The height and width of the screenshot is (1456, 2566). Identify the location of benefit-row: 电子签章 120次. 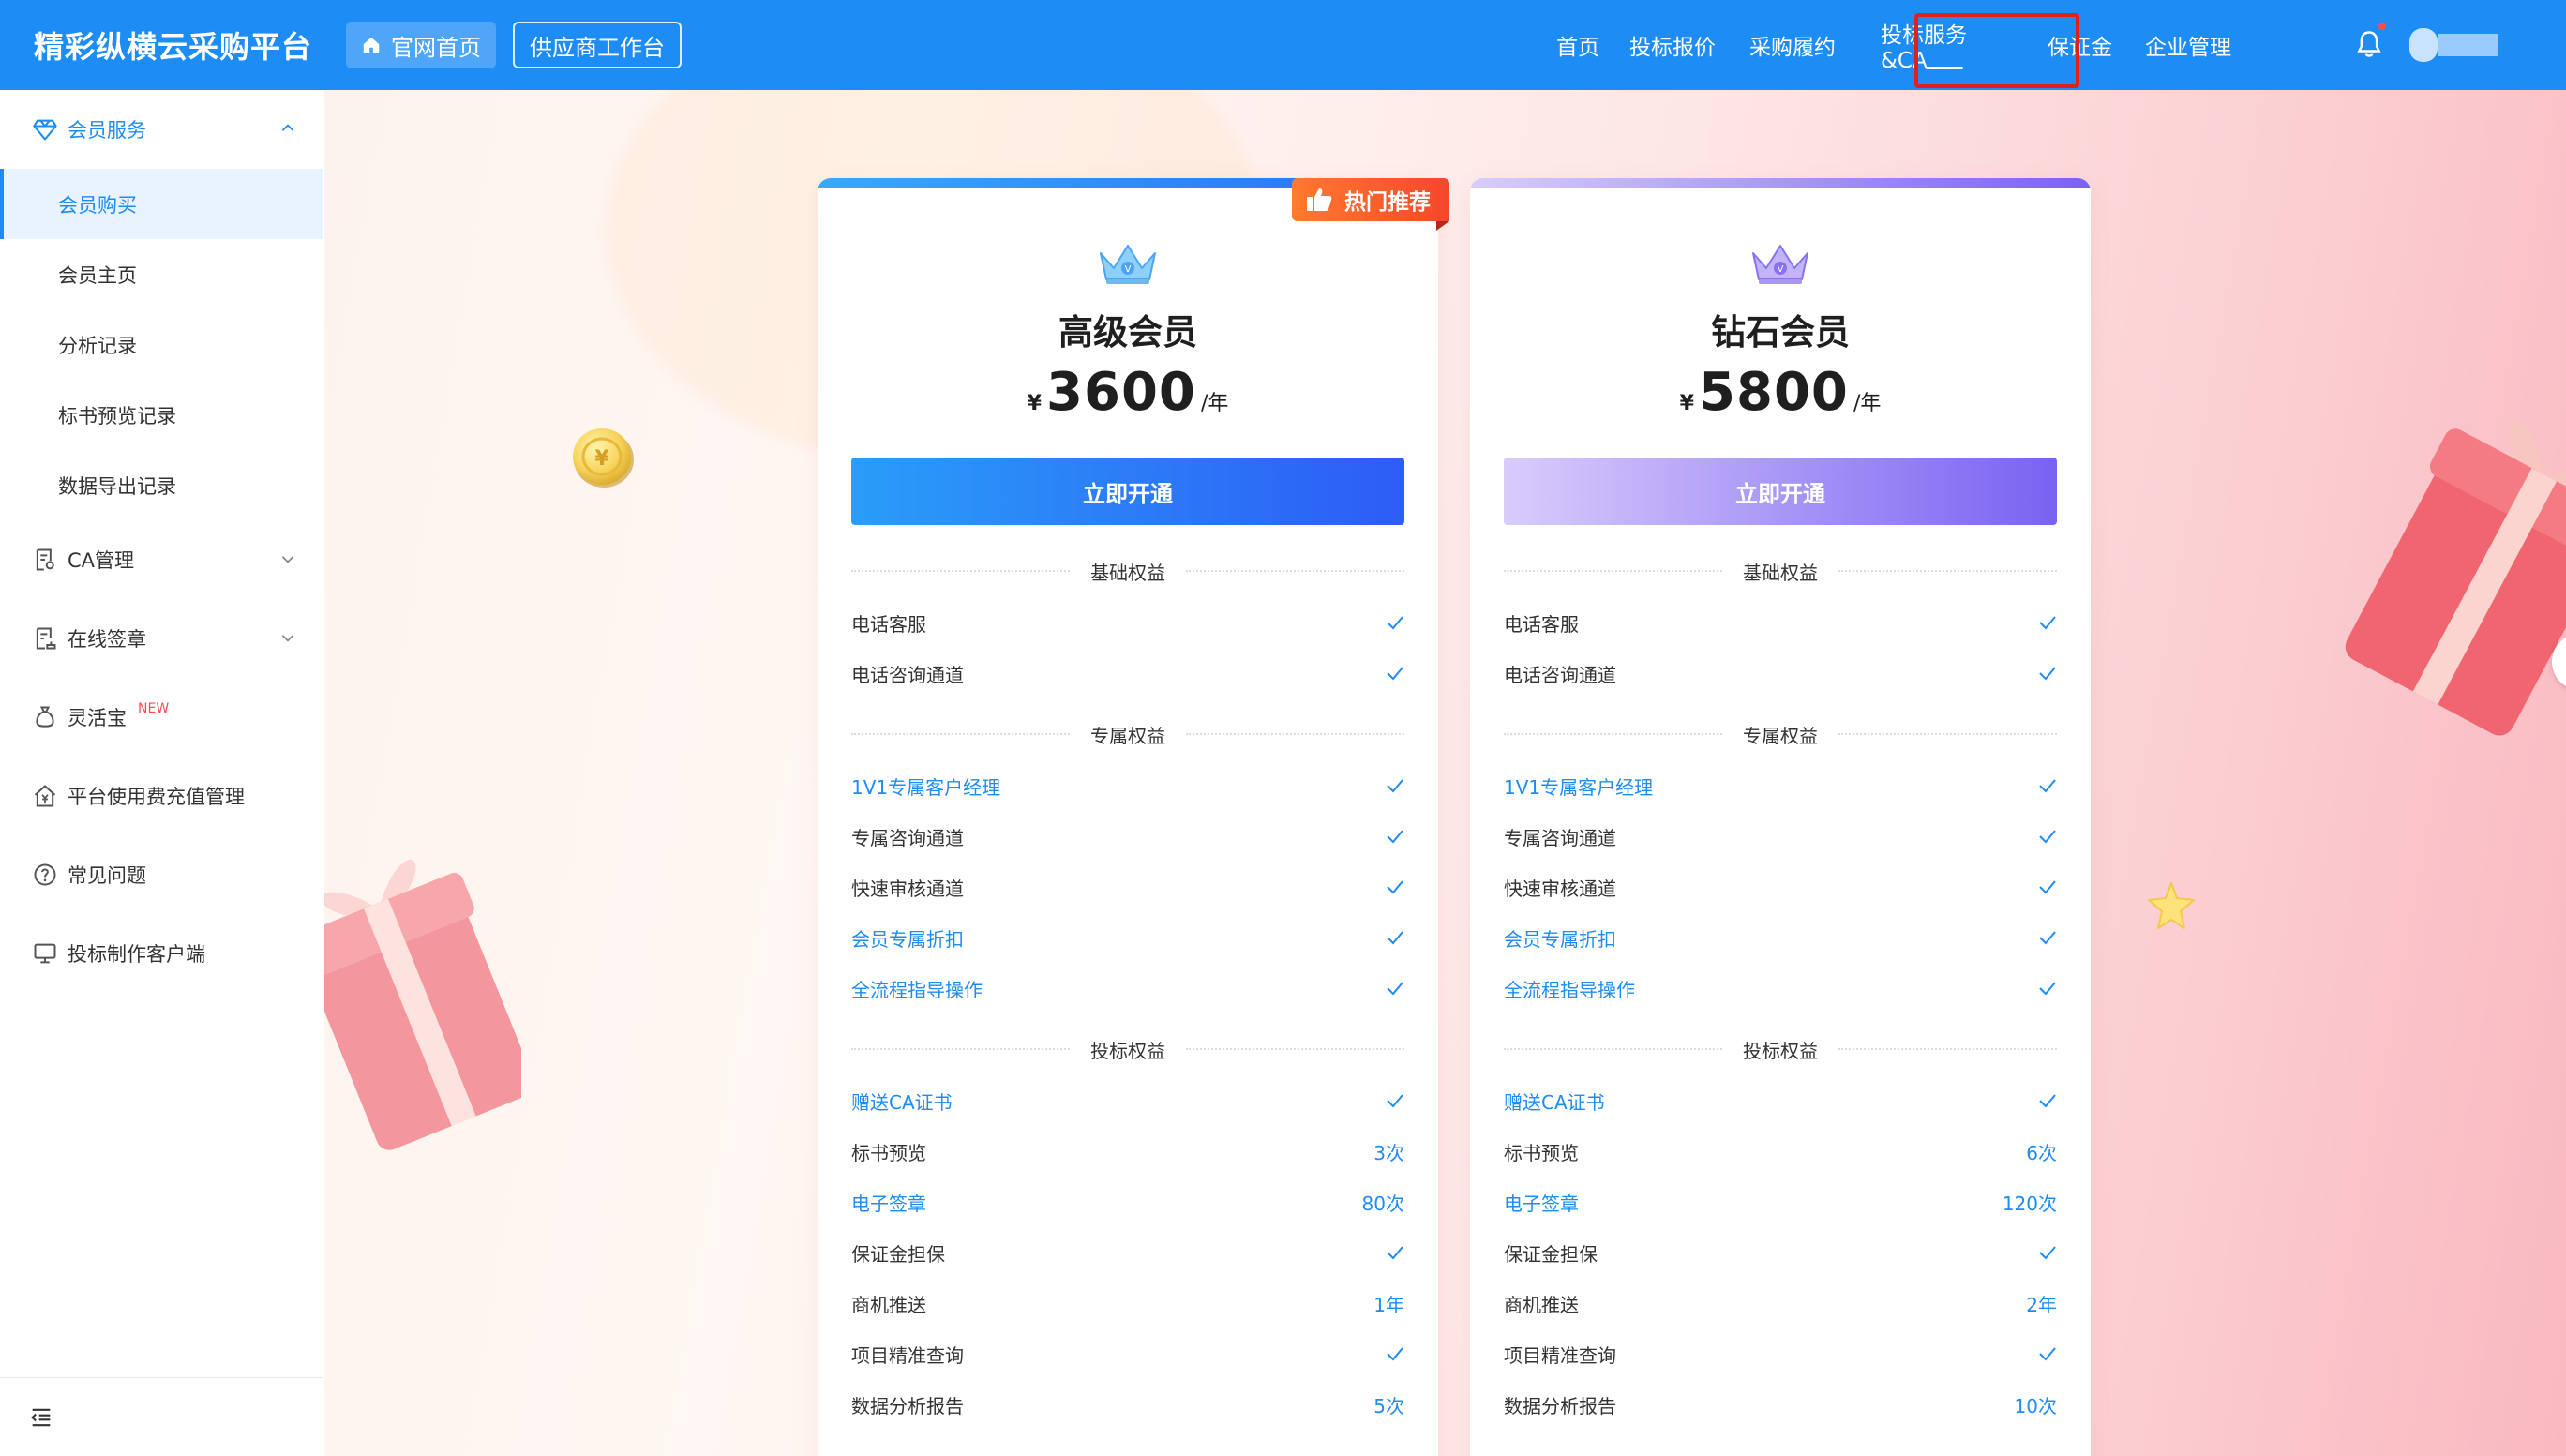
(1780, 1202).